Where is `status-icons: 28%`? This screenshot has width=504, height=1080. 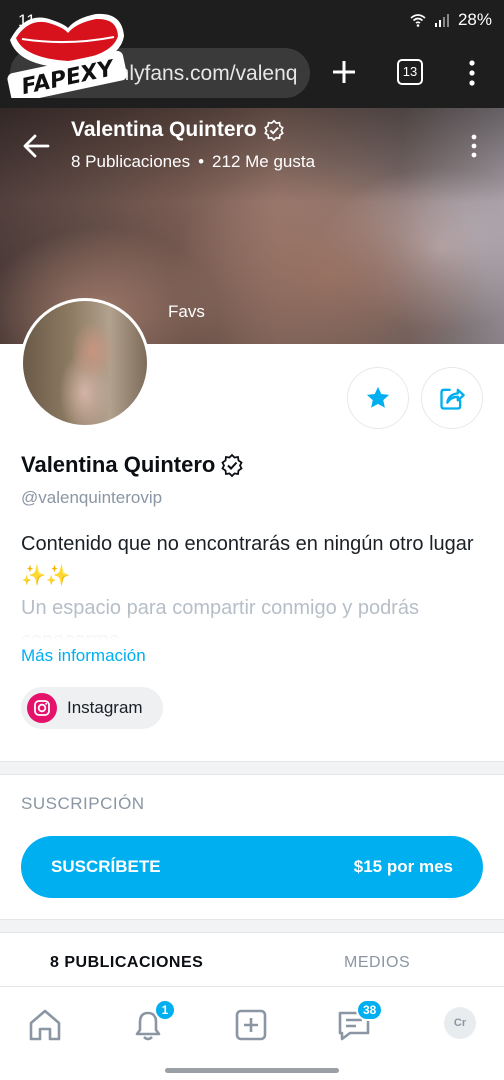
status-icons: 28% is located at coordinates (451, 20).